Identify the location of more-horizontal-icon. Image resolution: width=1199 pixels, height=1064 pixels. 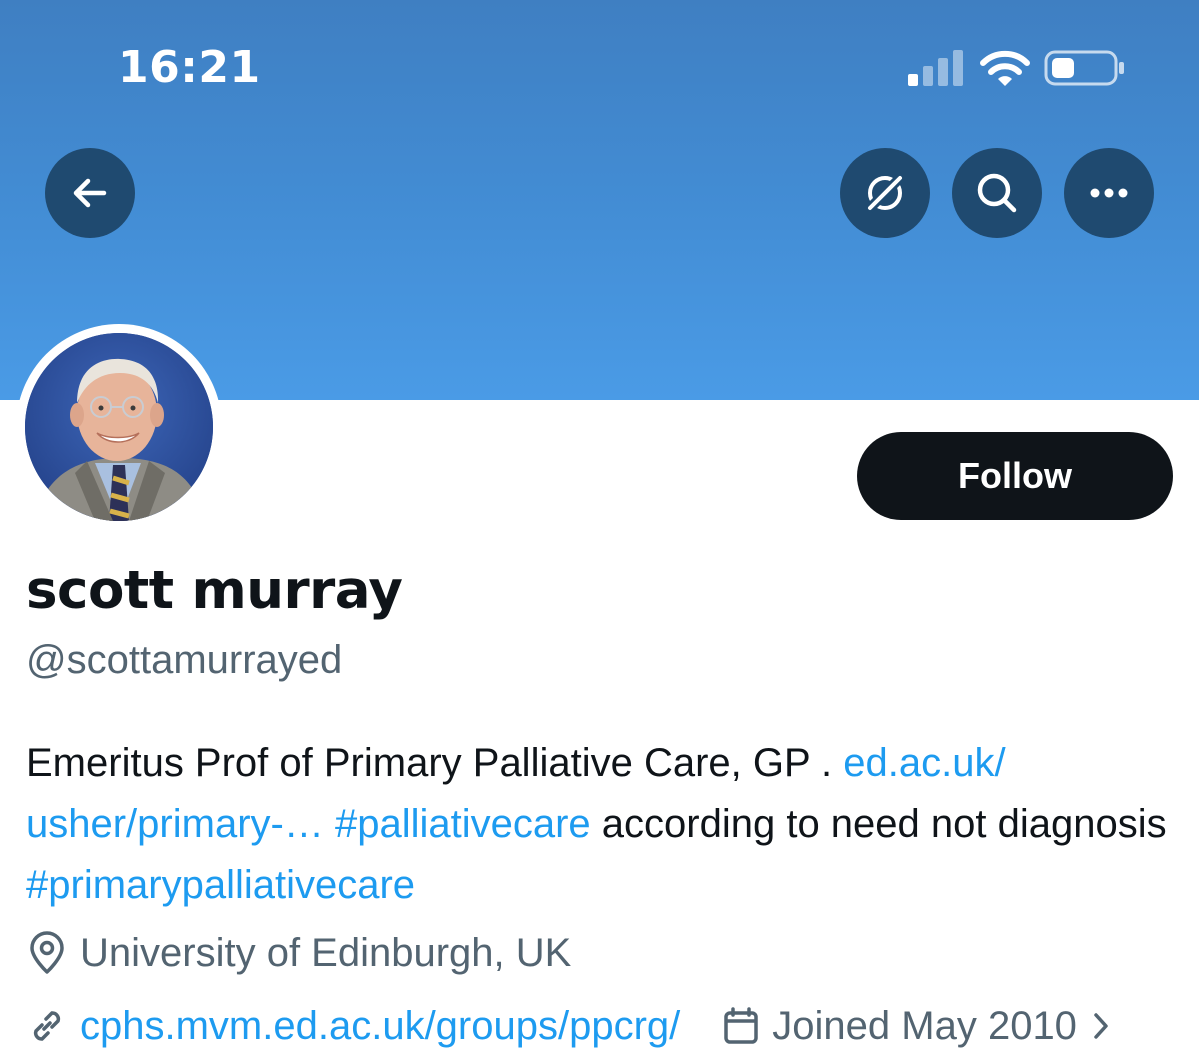
(1109, 193).